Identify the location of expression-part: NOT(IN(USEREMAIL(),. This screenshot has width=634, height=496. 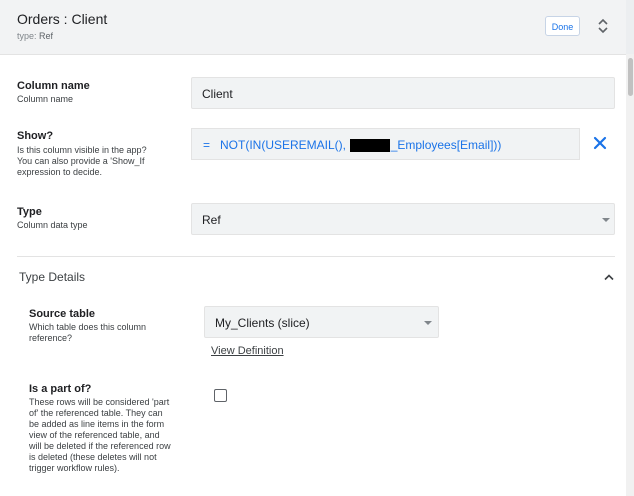
(285, 145).